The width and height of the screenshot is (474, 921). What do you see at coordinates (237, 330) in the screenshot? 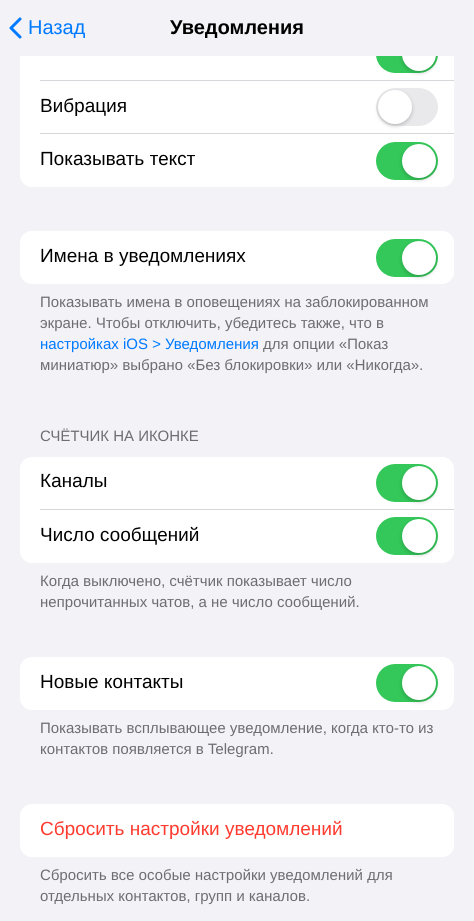
I see `section-footer: Показывать имена в оповещениях на заблокированном экране. Чтобы отключить, убедитесь также, что в настройках iOS > Уведомления для опции «Показ миниатюр» выбрано «Без блокировки» или «Никогда».` at bounding box center [237, 330].